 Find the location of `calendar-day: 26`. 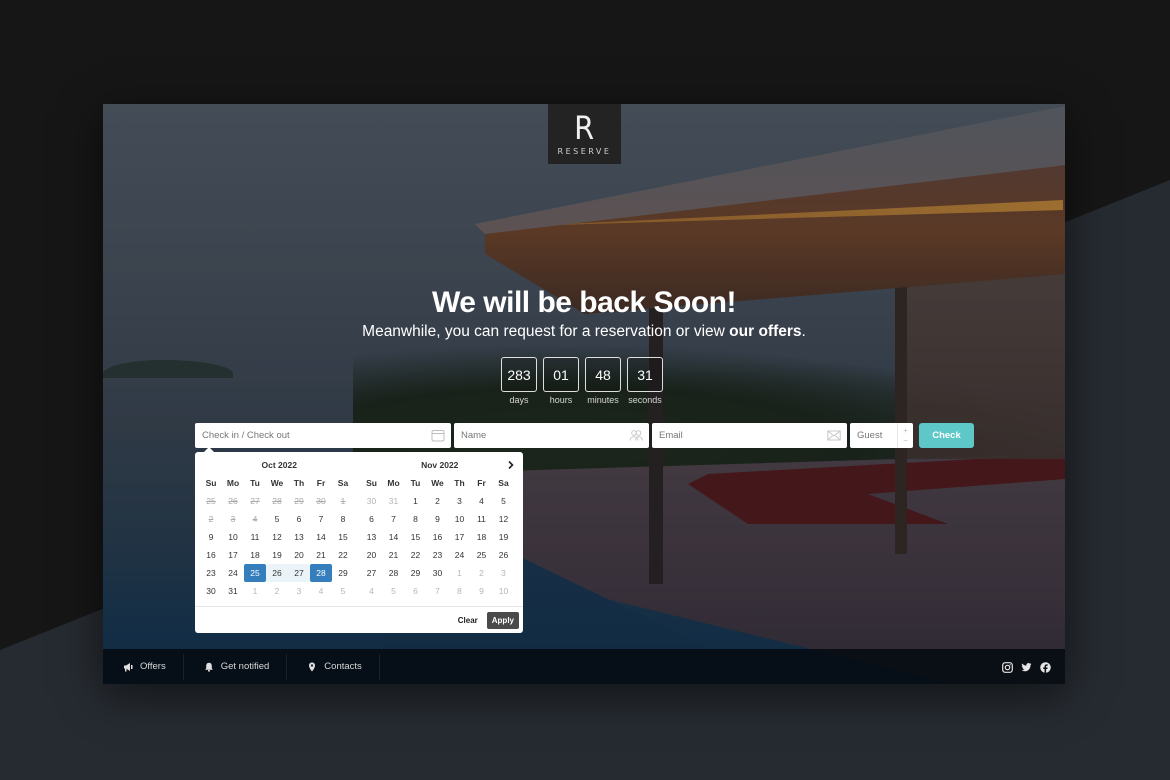

calendar-day: 26 is located at coordinates (504, 555).